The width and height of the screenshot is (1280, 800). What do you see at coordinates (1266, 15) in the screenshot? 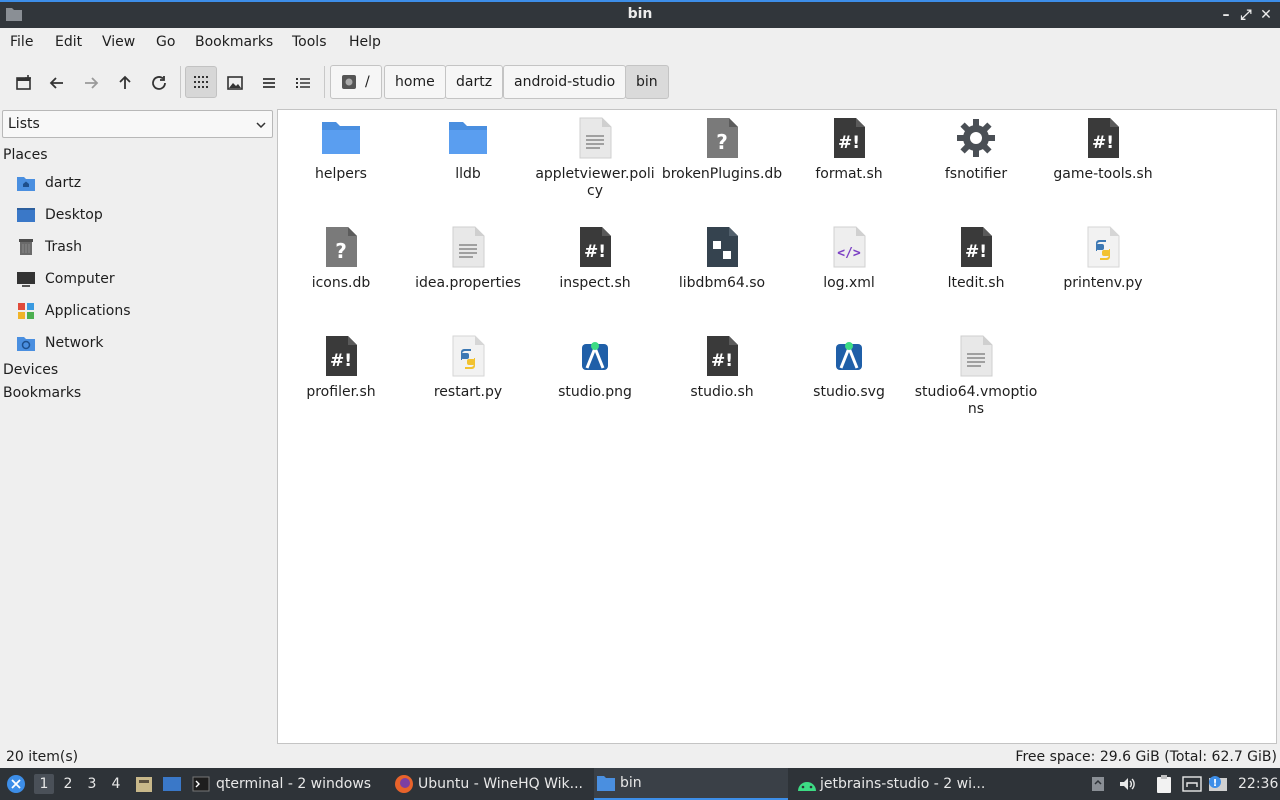
I see `close-button: ✕` at bounding box center [1266, 15].